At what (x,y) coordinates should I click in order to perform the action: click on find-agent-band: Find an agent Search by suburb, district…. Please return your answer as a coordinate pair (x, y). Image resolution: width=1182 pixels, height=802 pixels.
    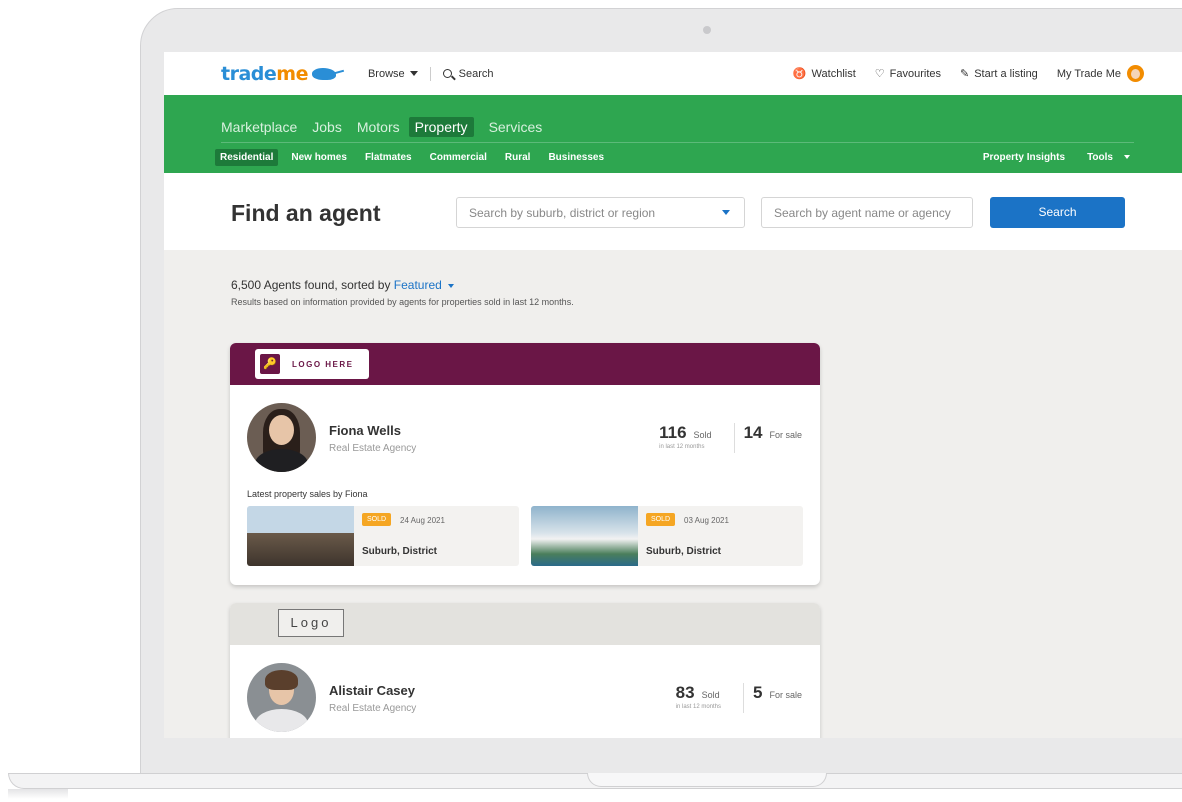
    Looking at the image, I should click on (673, 211).